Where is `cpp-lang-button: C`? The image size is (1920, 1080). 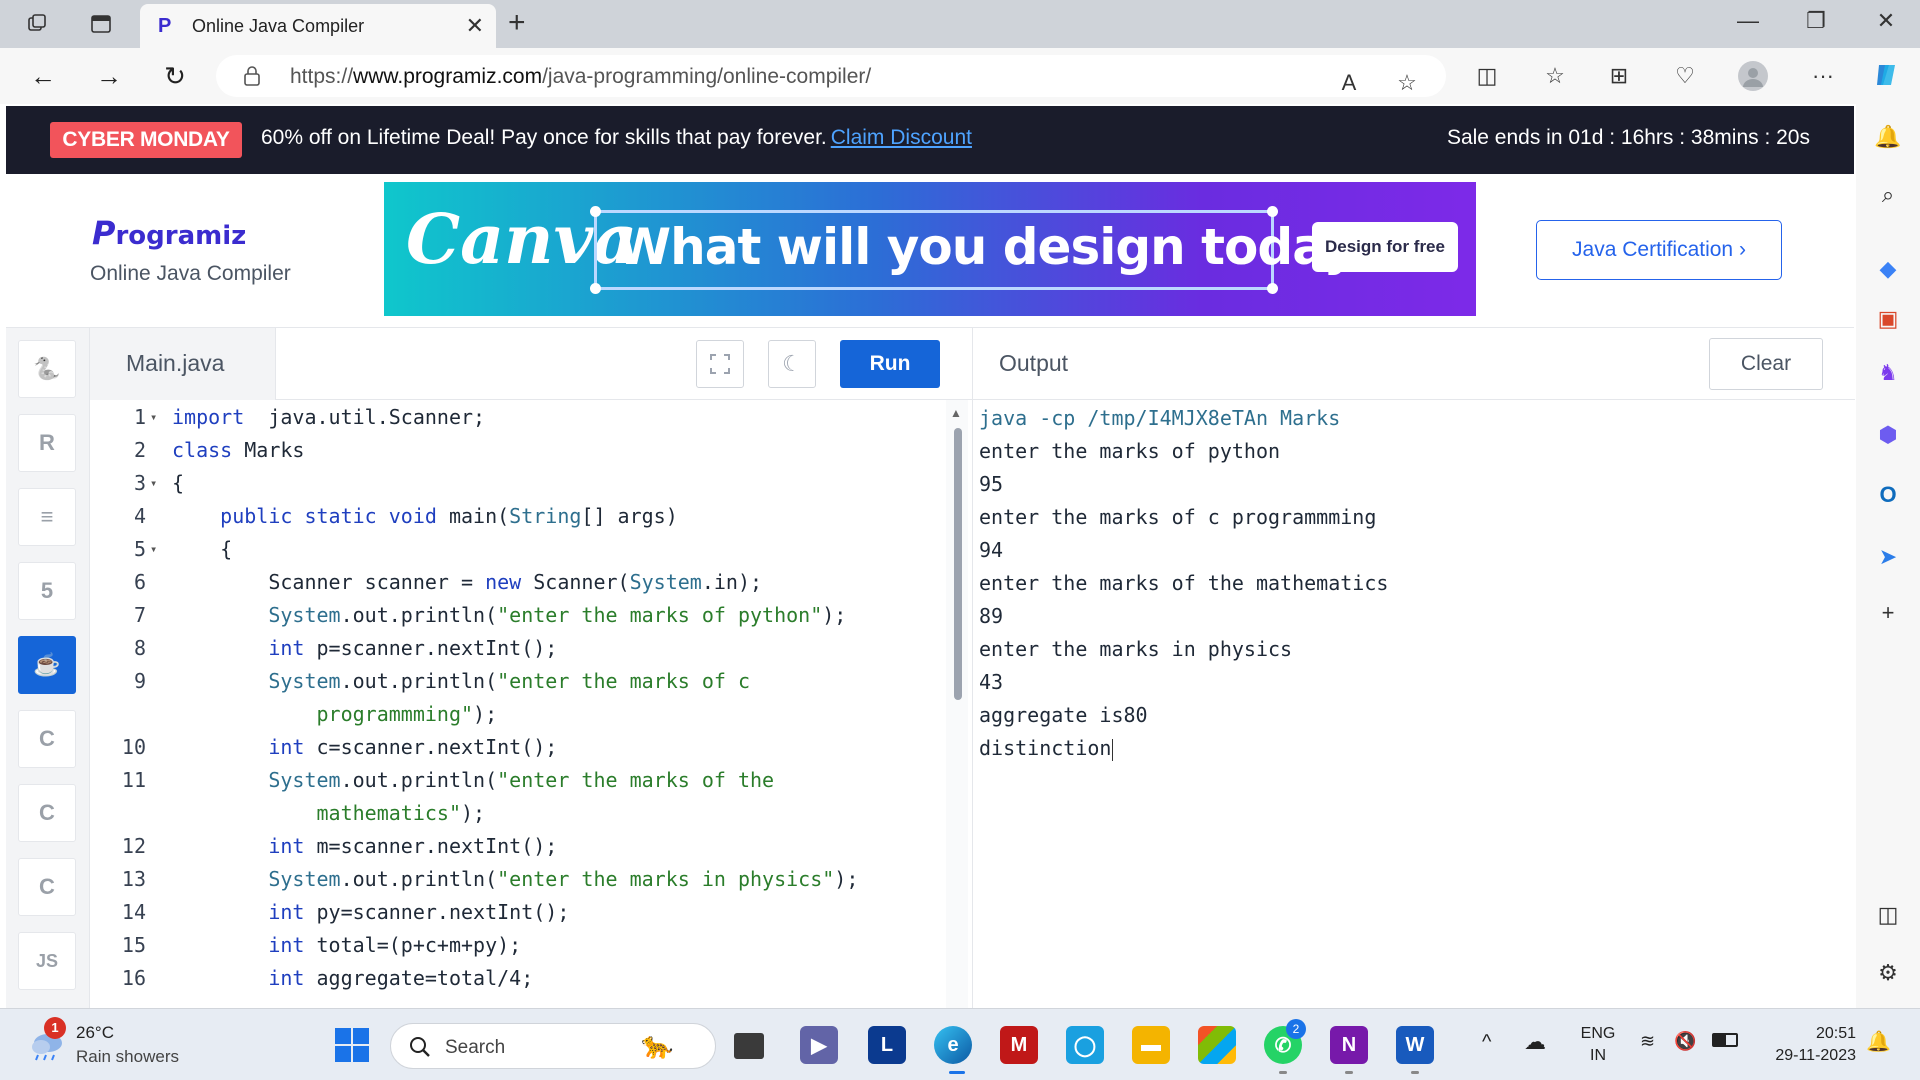
cpp-lang-button: C is located at coordinates (47, 813).